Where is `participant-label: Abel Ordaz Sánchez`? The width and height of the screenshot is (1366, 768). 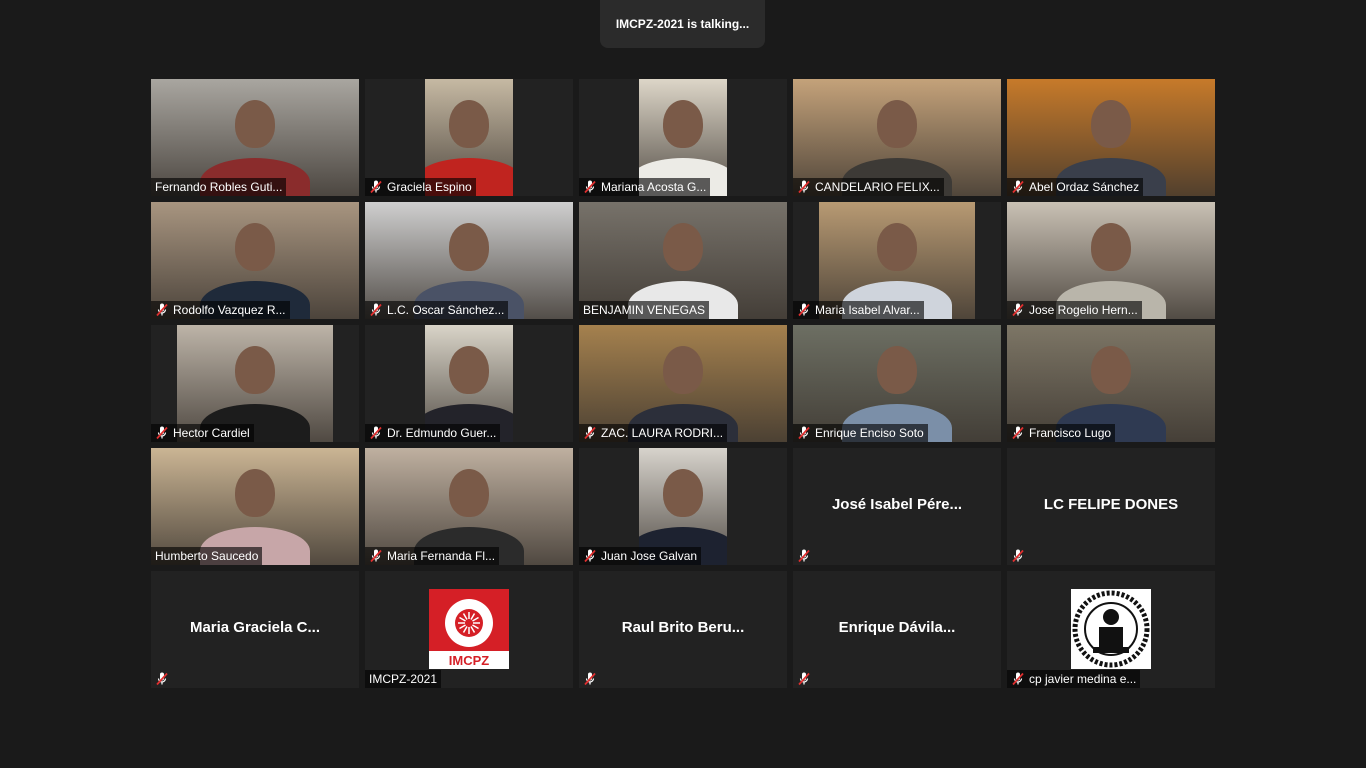 participant-label: Abel Ordaz Sánchez is located at coordinates (1075, 187).